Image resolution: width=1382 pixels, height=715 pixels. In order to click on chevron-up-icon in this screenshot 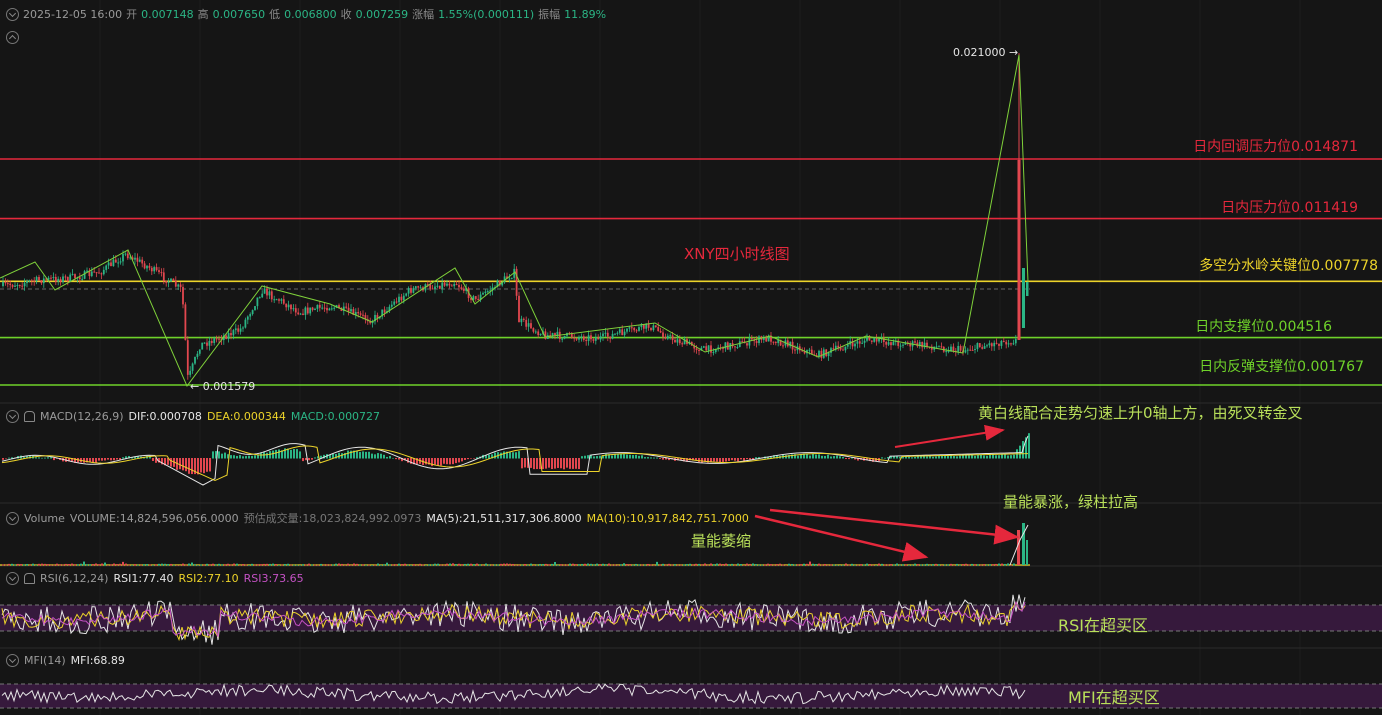, I will do `click(12, 37)`.